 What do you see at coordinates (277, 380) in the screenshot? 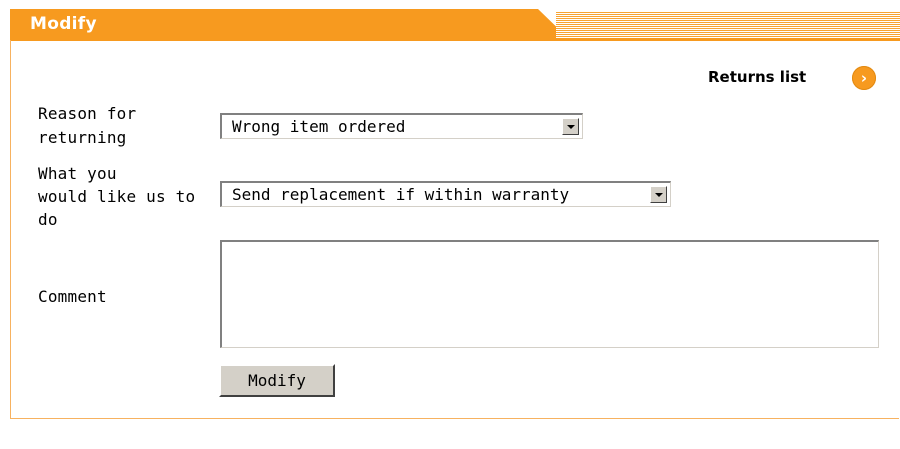
I see `modify-button: Modify` at bounding box center [277, 380].